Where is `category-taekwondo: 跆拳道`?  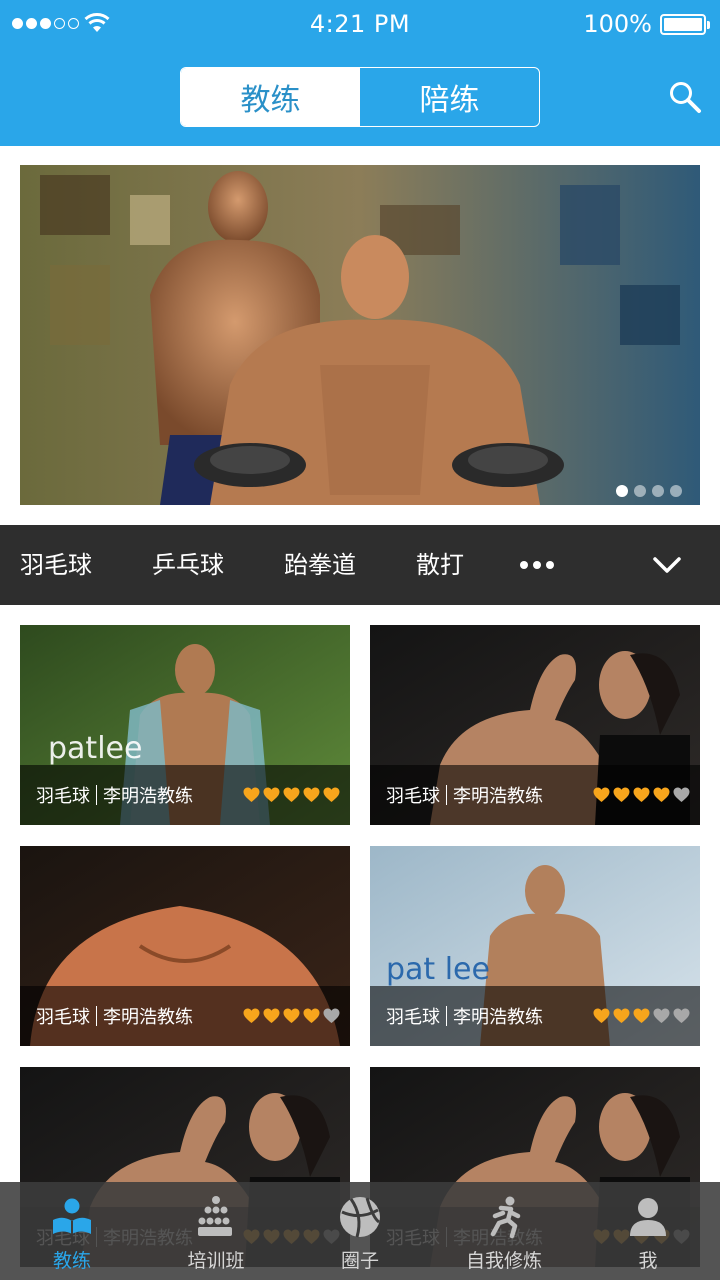
category-taekwondo: 跆拳道 is located at coordinates (320, 565).